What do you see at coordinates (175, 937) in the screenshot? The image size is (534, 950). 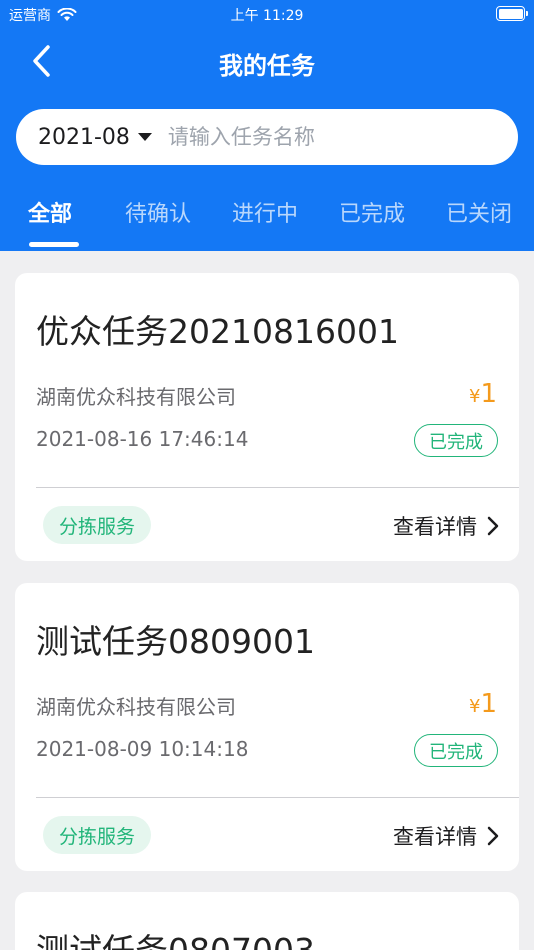 I see `task-title: 测试任务0807003` at bounding box center [175, 937].